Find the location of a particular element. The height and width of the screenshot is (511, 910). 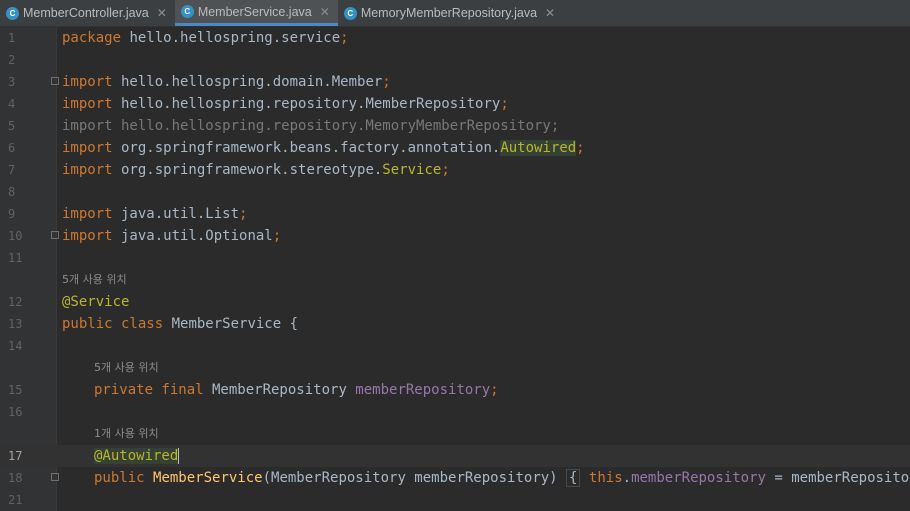

line-number: 7 is located at coordinates (12, 170).